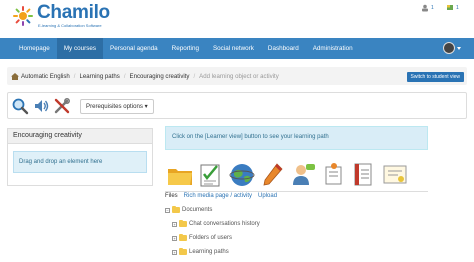  What do you see at coordinates (457, 8) in the screenshot?
I see `notifications-count: 1` at bounding box center [457, 8].